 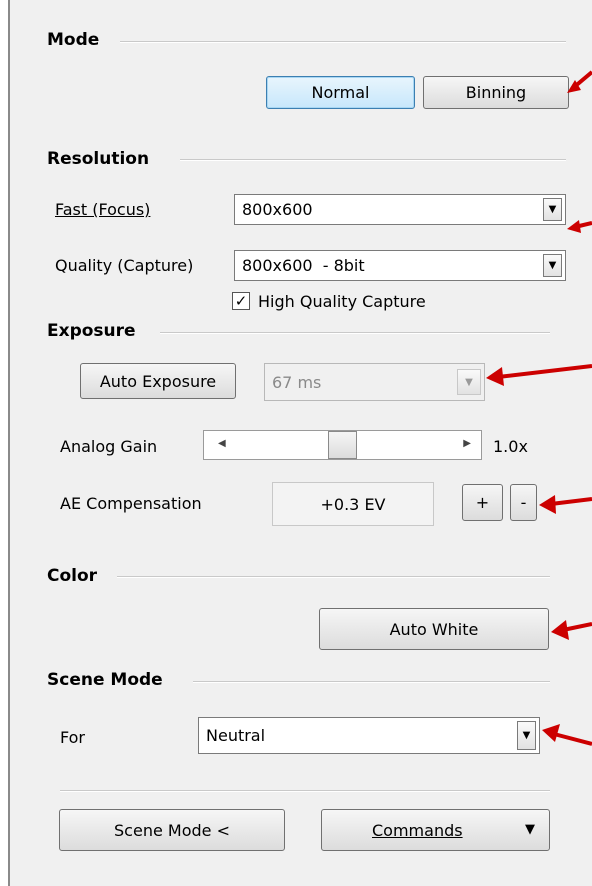 I want to click on scene-mode-section-title: Scene Mode, so click(x=105, y=680).